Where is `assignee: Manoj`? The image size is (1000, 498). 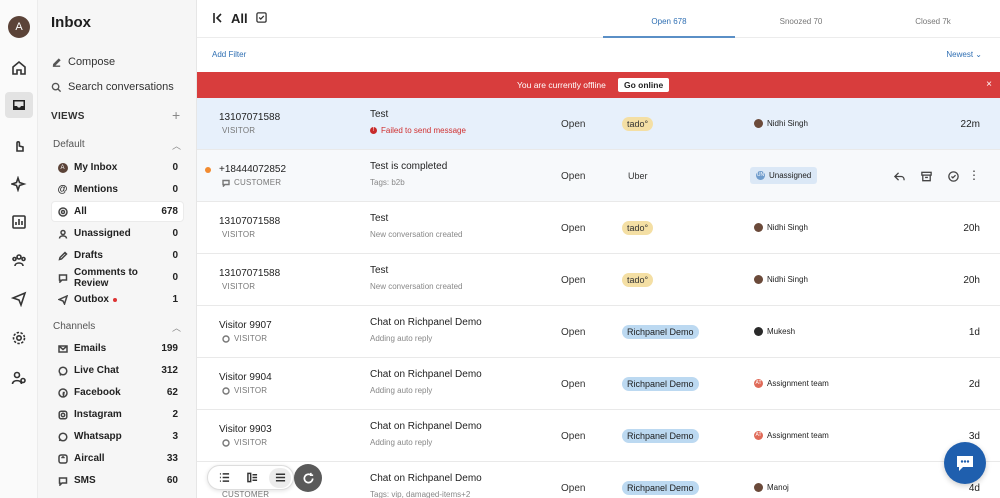 assignee: Manoj is located at coordinates (771, 487).